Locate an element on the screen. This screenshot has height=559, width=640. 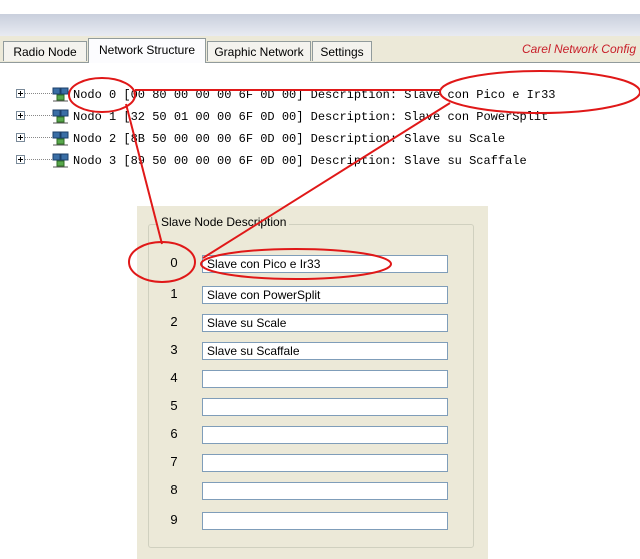
tab-graphic-network: Graphic Network is located at coordinates (259, 51).